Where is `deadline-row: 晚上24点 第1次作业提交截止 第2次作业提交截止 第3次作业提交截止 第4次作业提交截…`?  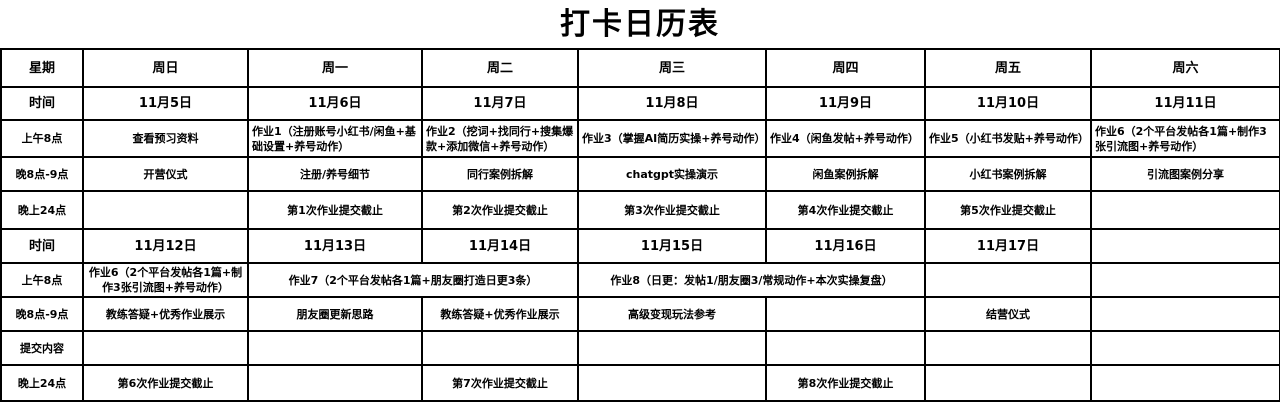 deadline-row: 晚上24点 第1次作业提交截止 第2次作业提交截止 第3次作业提交截止 第4次作业提交截… is located at coordinates (640, 210).